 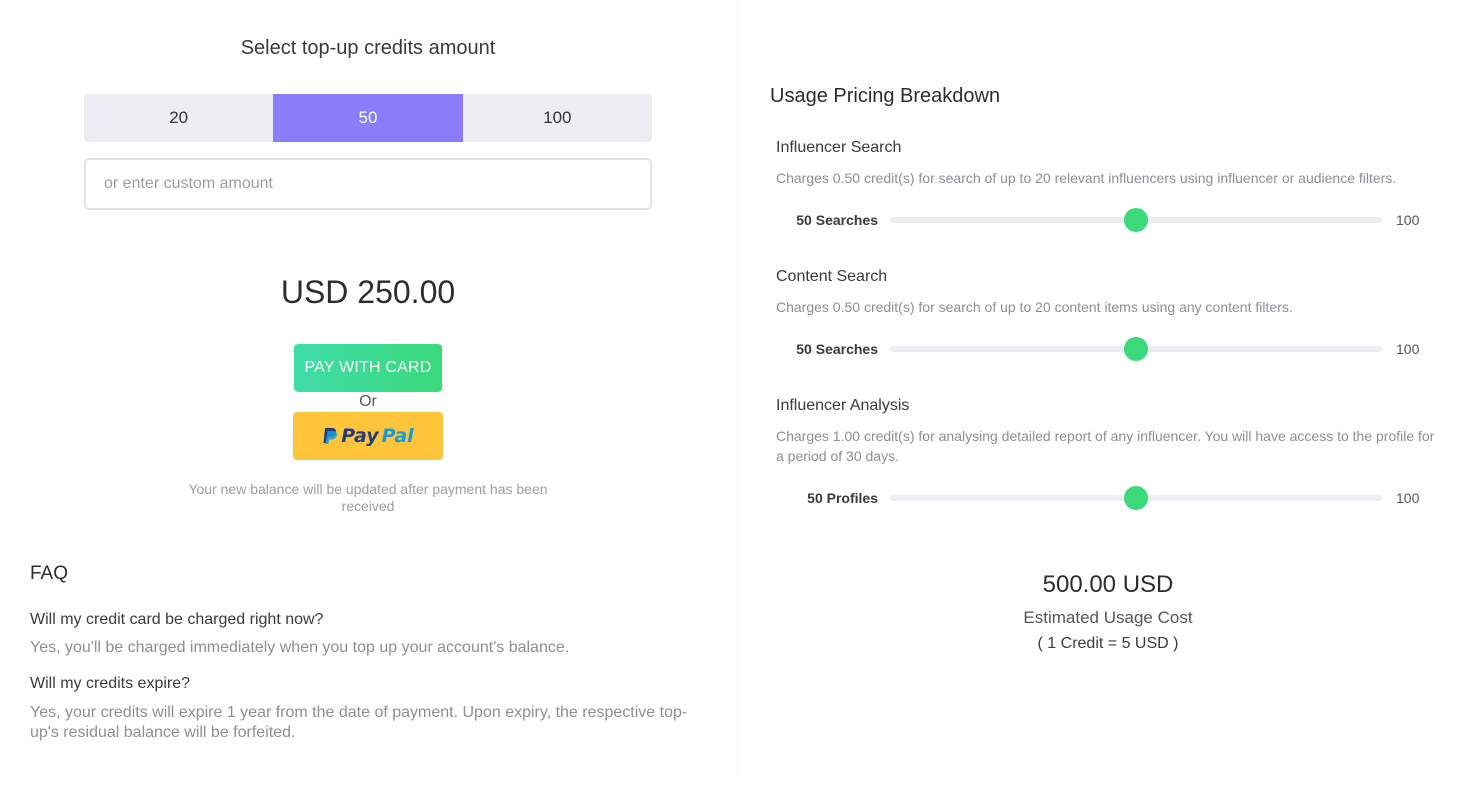 I want to click on paypal-word-pal: Pal, so click(x=397, y=436).